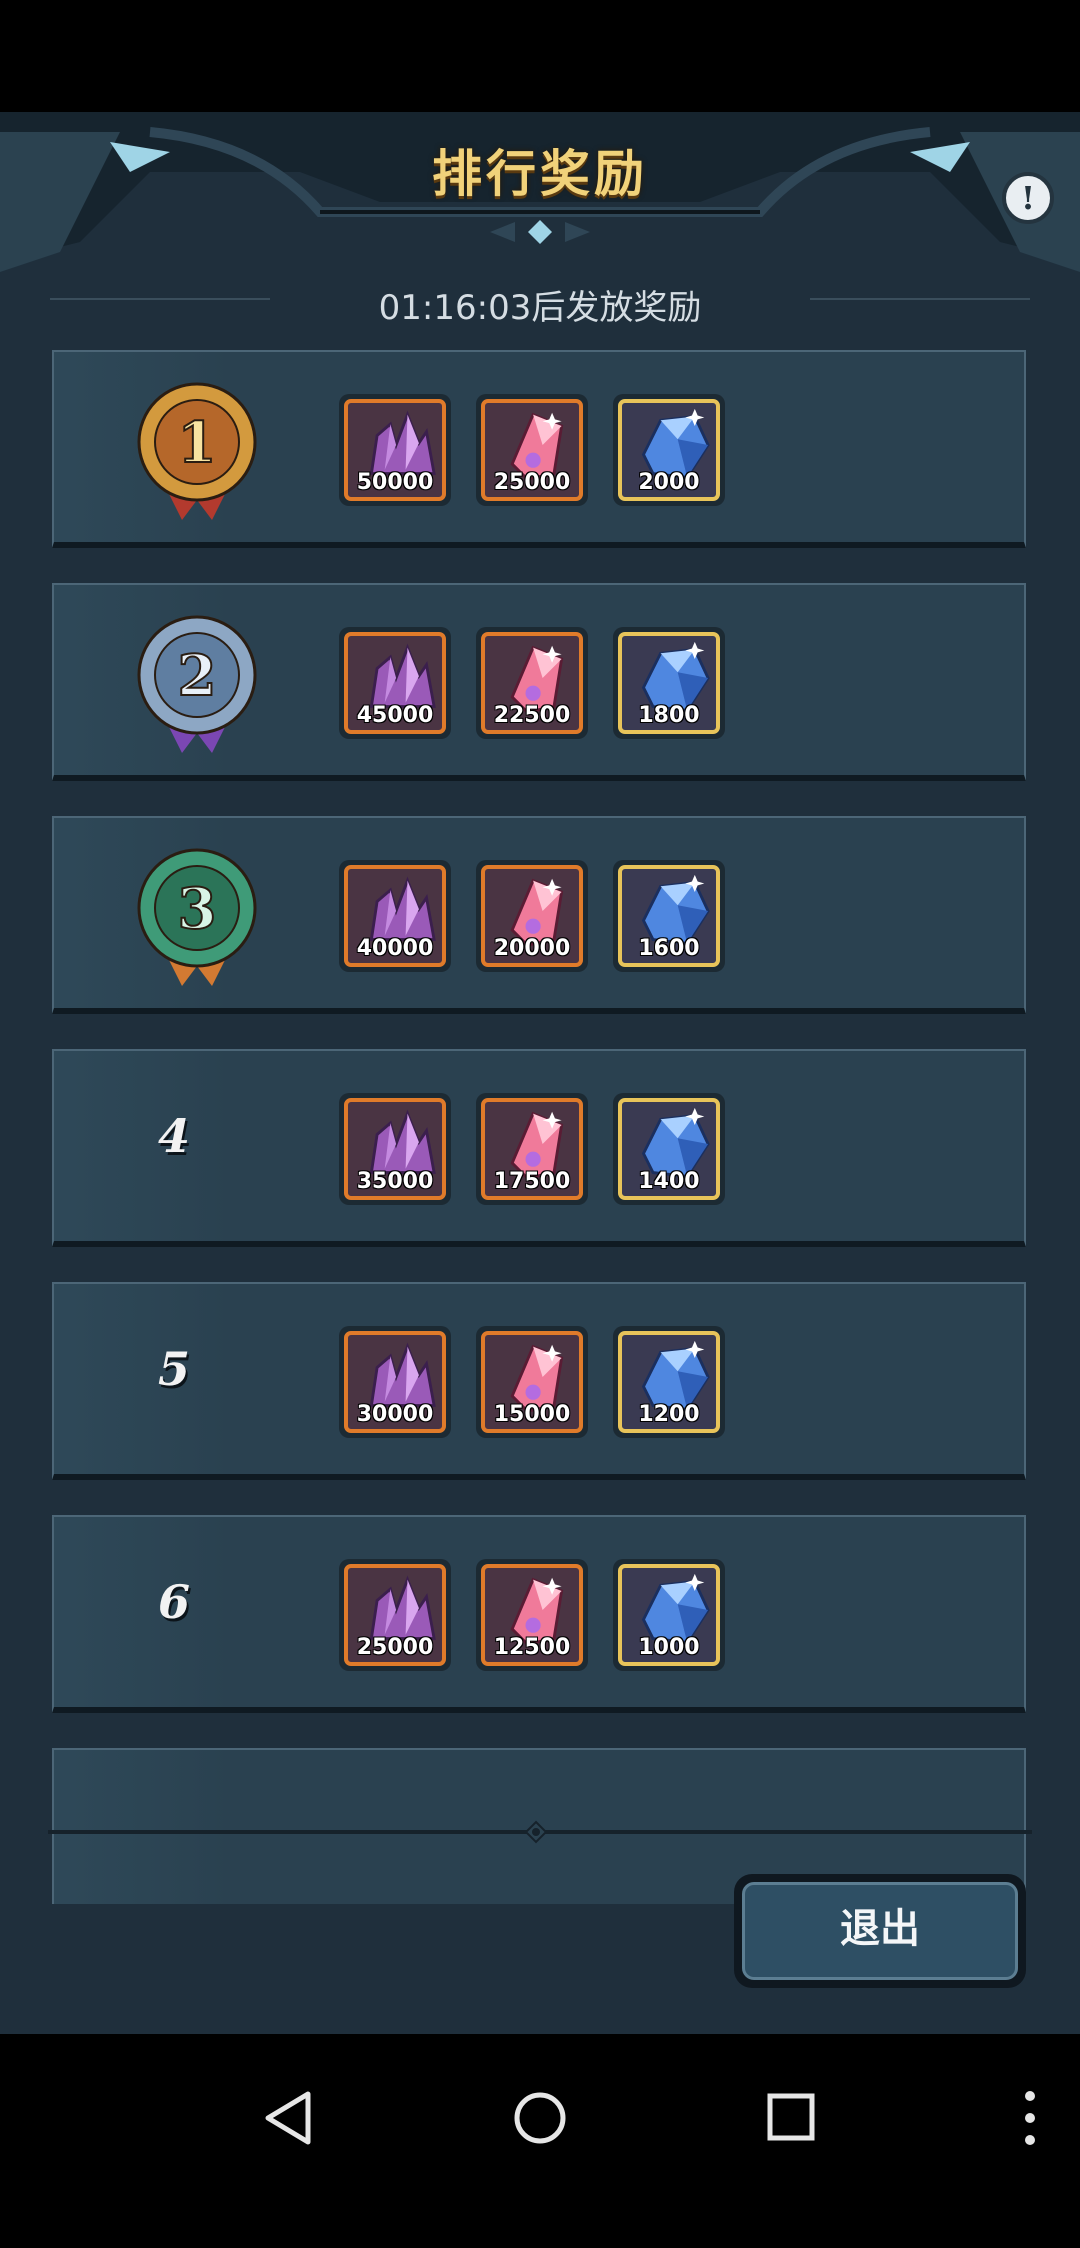 The width and height of the screenshot is (1080, 2248). Describe the element at coordinates (288, 2118) in the screenshot. I see `back-icon` at that location.